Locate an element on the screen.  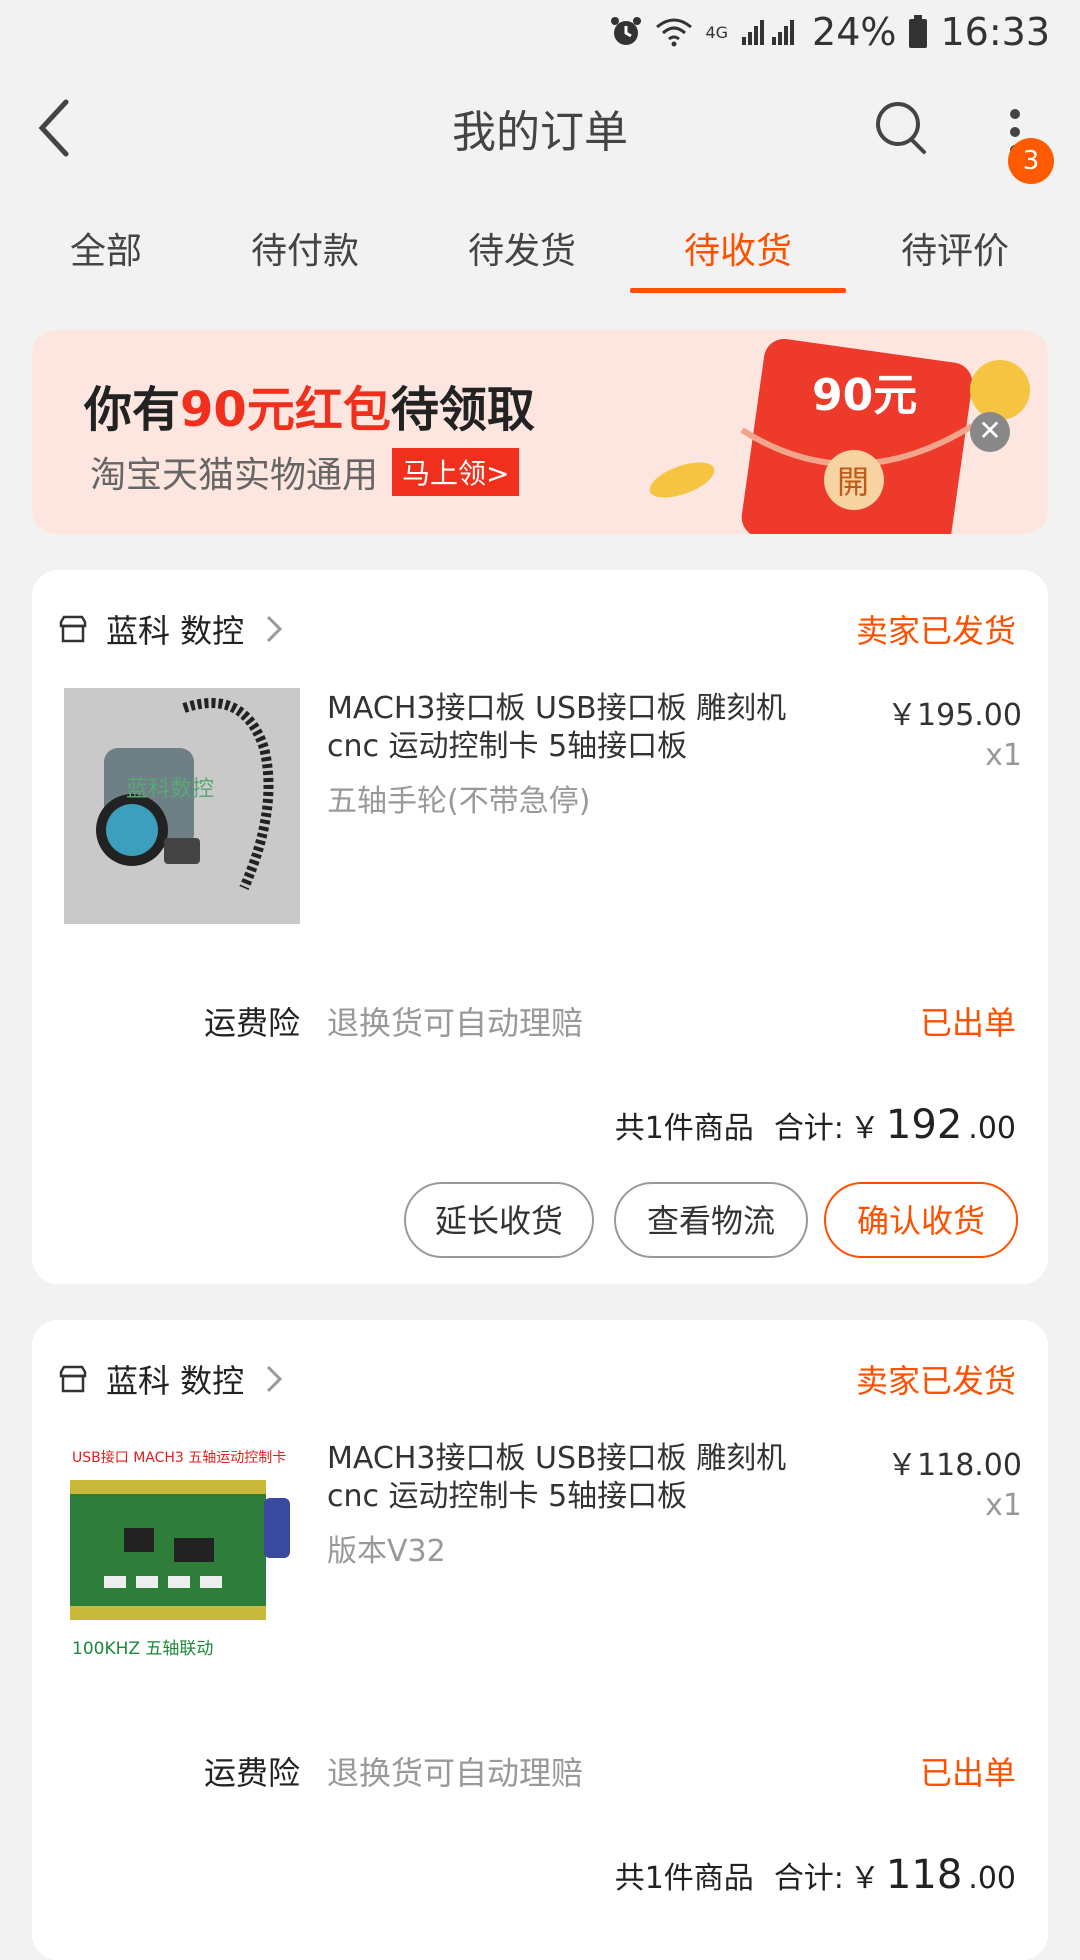
tab-pending-shipment: 待发货 is located at coordinates (522, 248).